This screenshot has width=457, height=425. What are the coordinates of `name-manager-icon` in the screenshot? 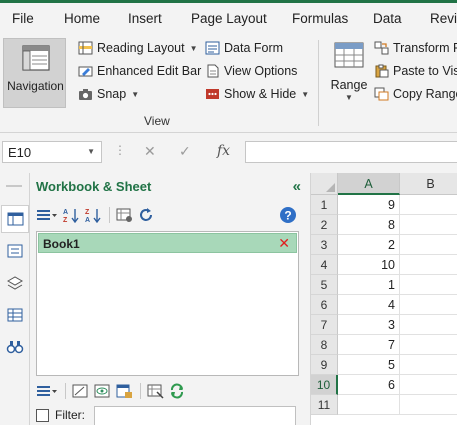 It's located at (15, 251).